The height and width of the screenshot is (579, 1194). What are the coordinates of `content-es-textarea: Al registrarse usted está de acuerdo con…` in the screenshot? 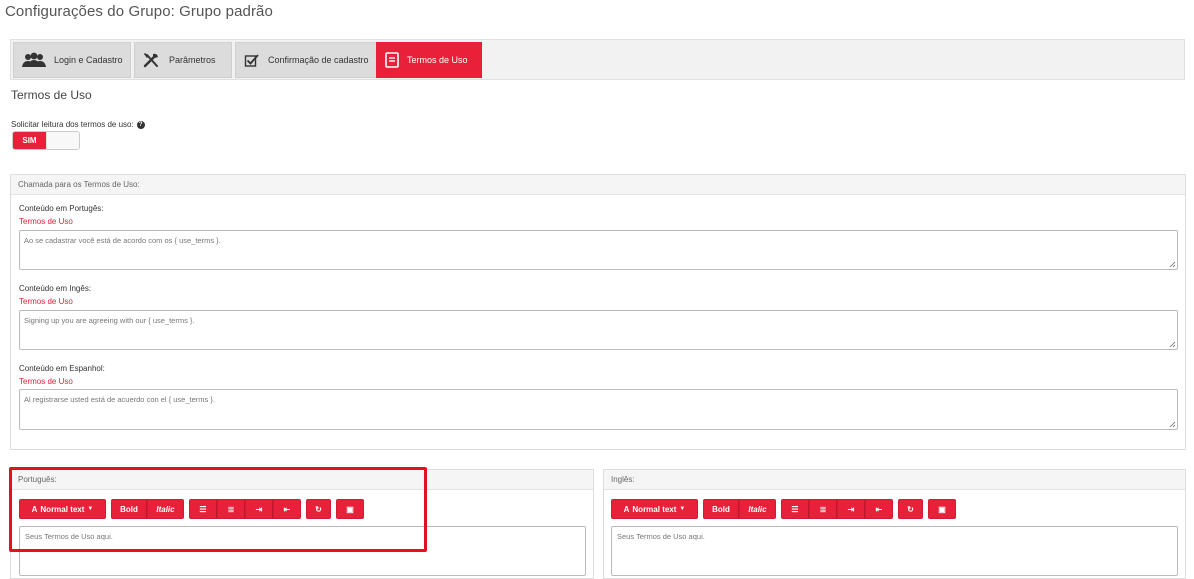 It's located at (598, 409).